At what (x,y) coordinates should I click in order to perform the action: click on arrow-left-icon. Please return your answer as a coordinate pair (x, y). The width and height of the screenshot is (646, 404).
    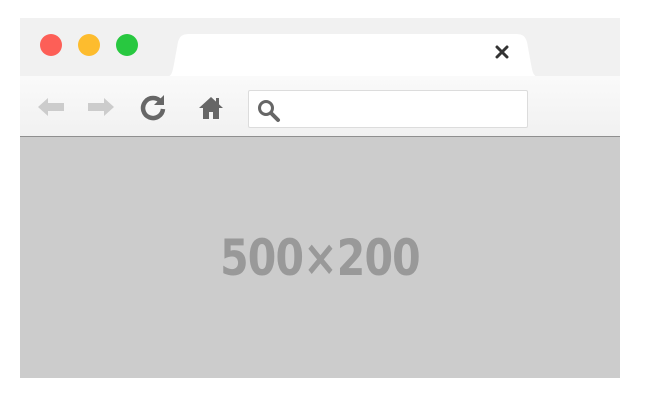
    Looking at the image, I should click on (51, 107).